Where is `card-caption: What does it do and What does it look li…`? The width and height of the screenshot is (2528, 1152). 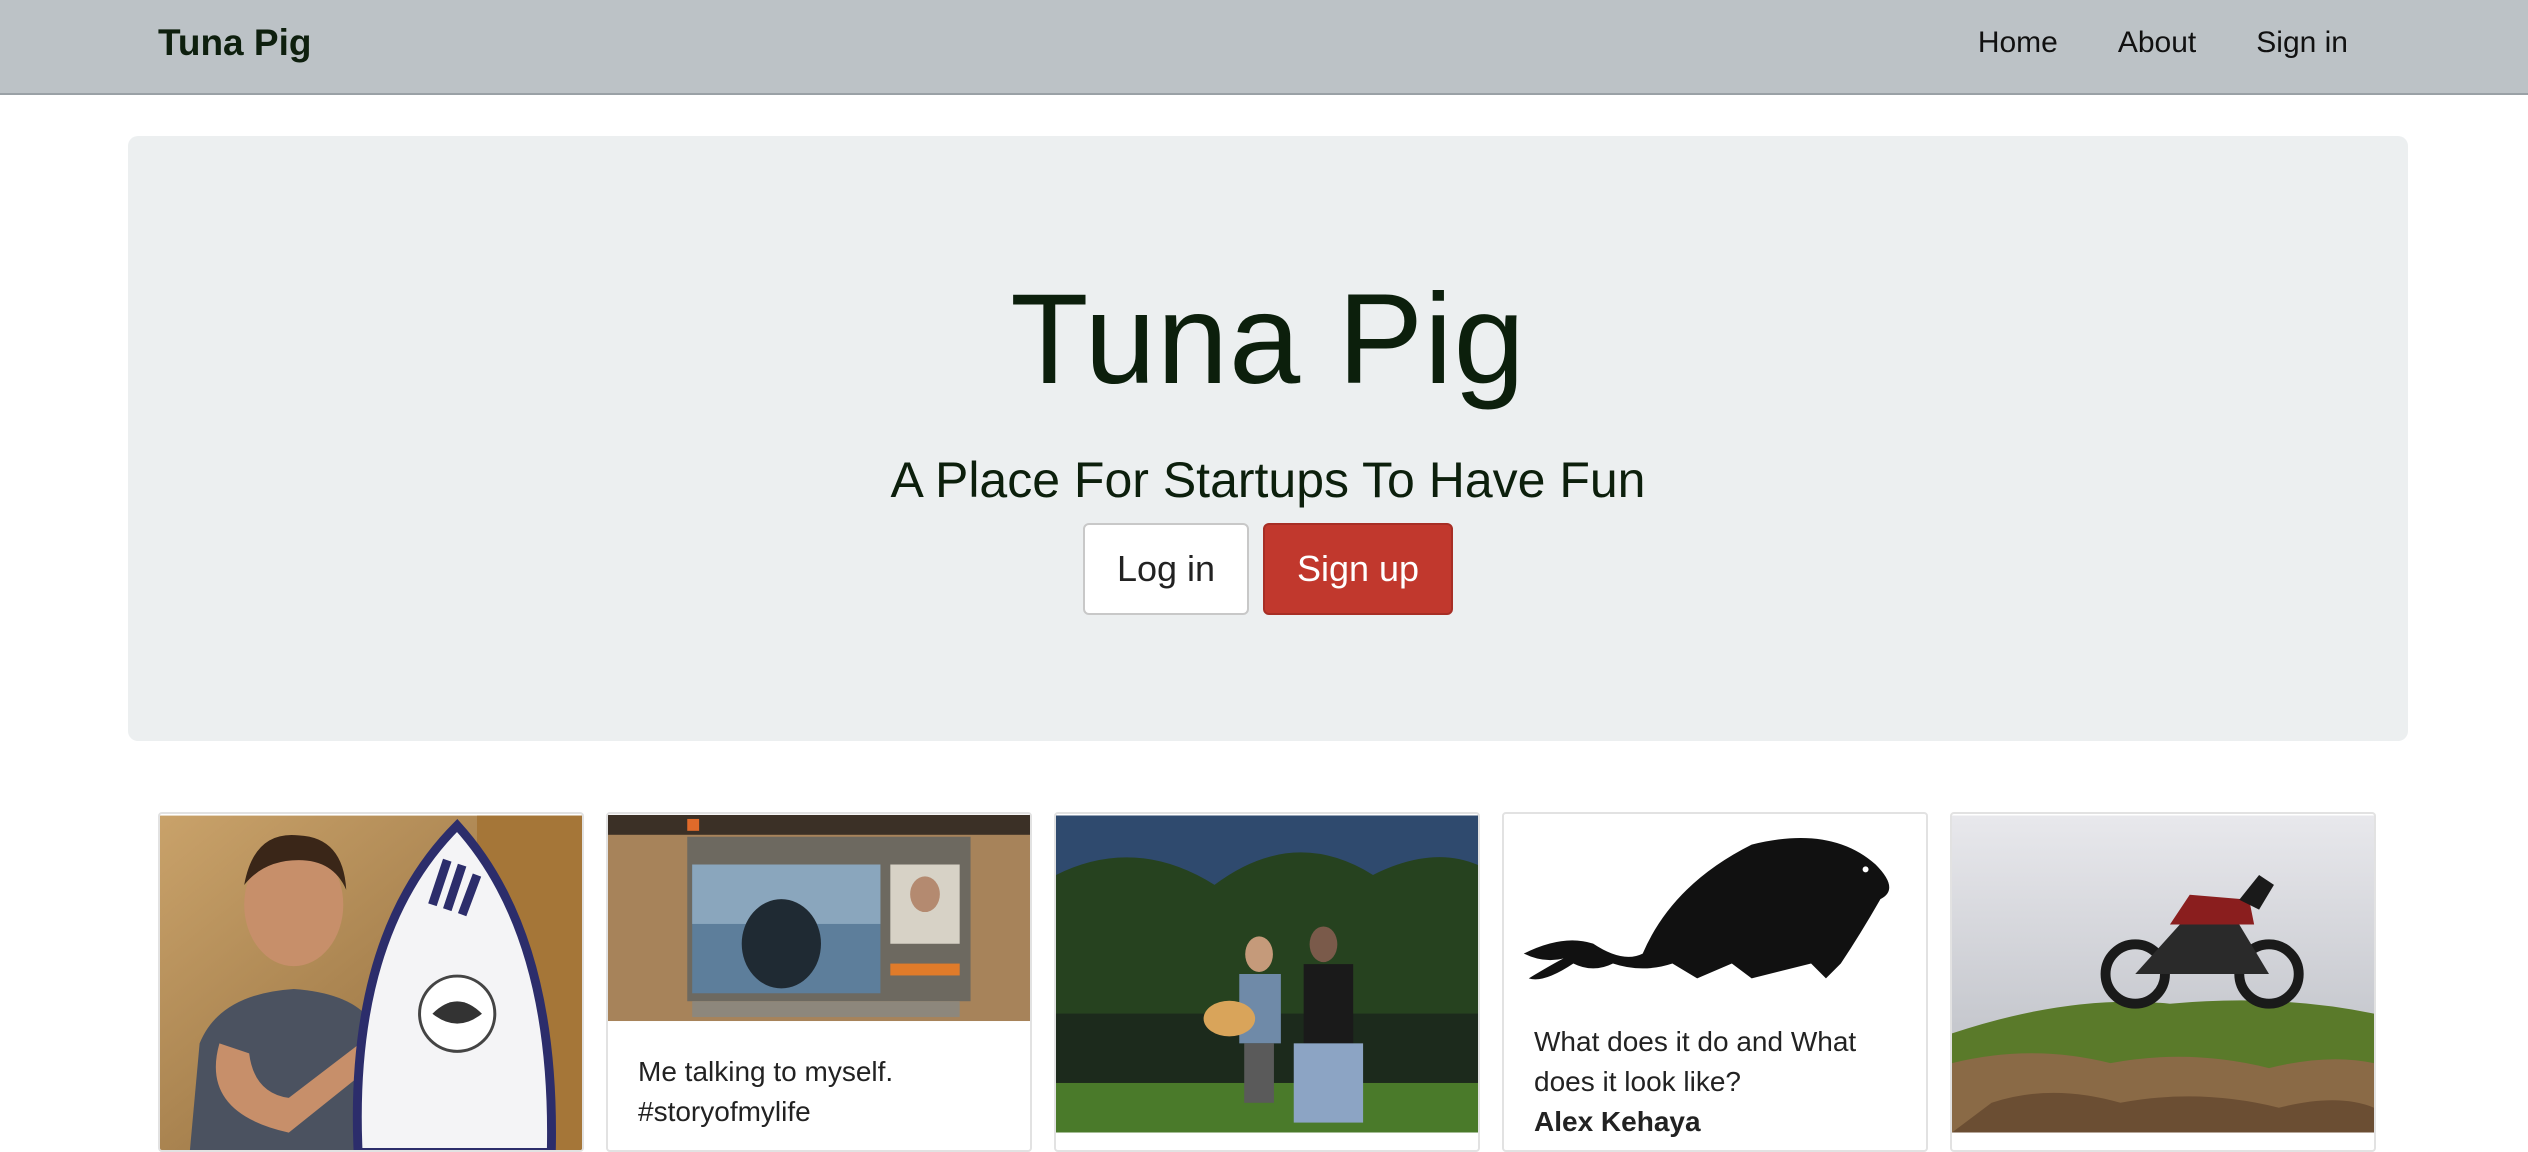 card-caption: What does it do and What does it look li… is located at coordinates (1718, 1082).